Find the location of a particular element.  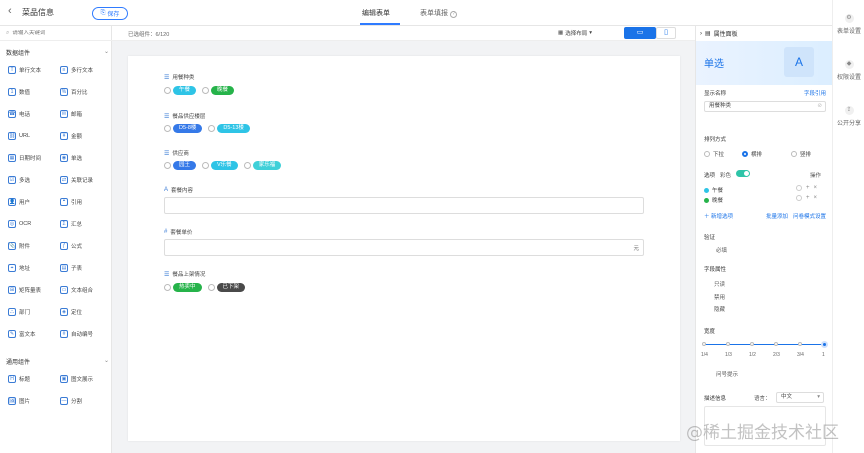

form-settings-button: ⚙ 表单设置 is located at coordinates (848, 24).